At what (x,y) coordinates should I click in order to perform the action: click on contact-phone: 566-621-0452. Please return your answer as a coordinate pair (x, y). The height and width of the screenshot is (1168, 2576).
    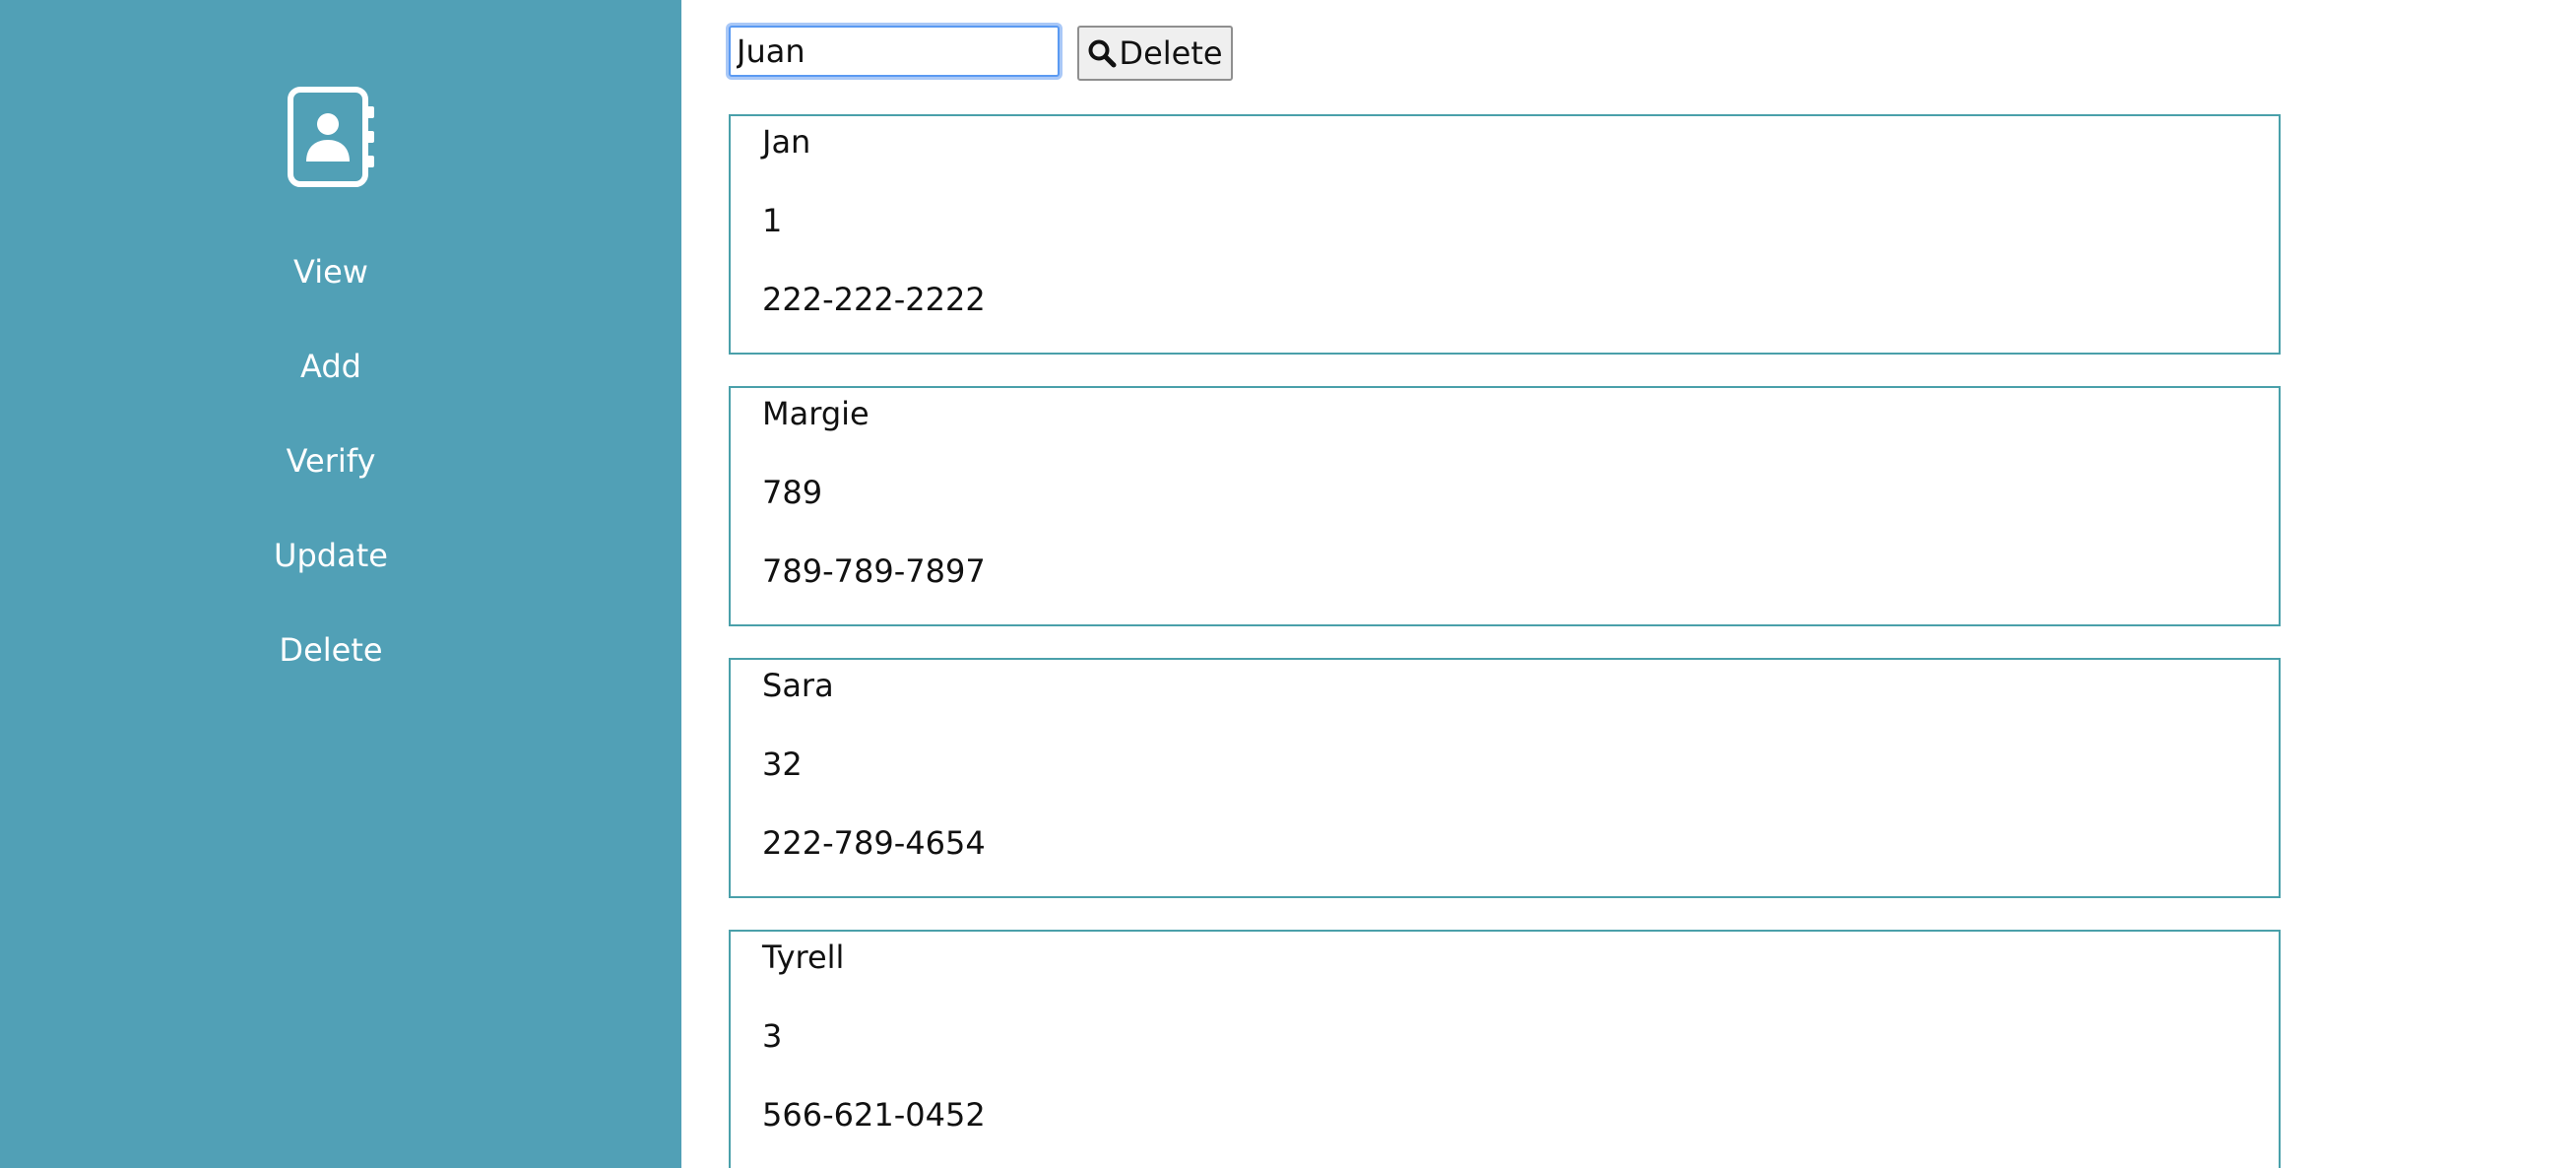
    Looking at the image, I should click on (874, 1115).